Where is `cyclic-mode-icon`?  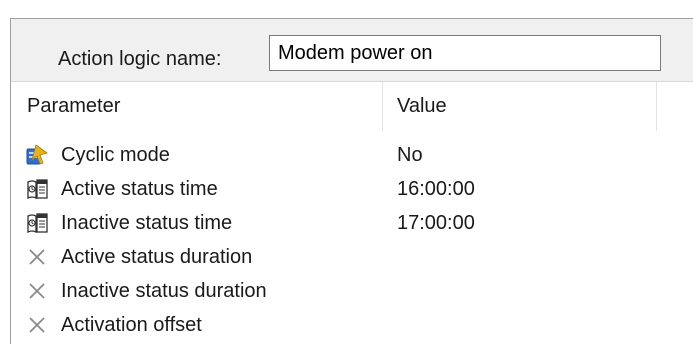
cyclic-mode-icon is located at coordinates (37, 154).